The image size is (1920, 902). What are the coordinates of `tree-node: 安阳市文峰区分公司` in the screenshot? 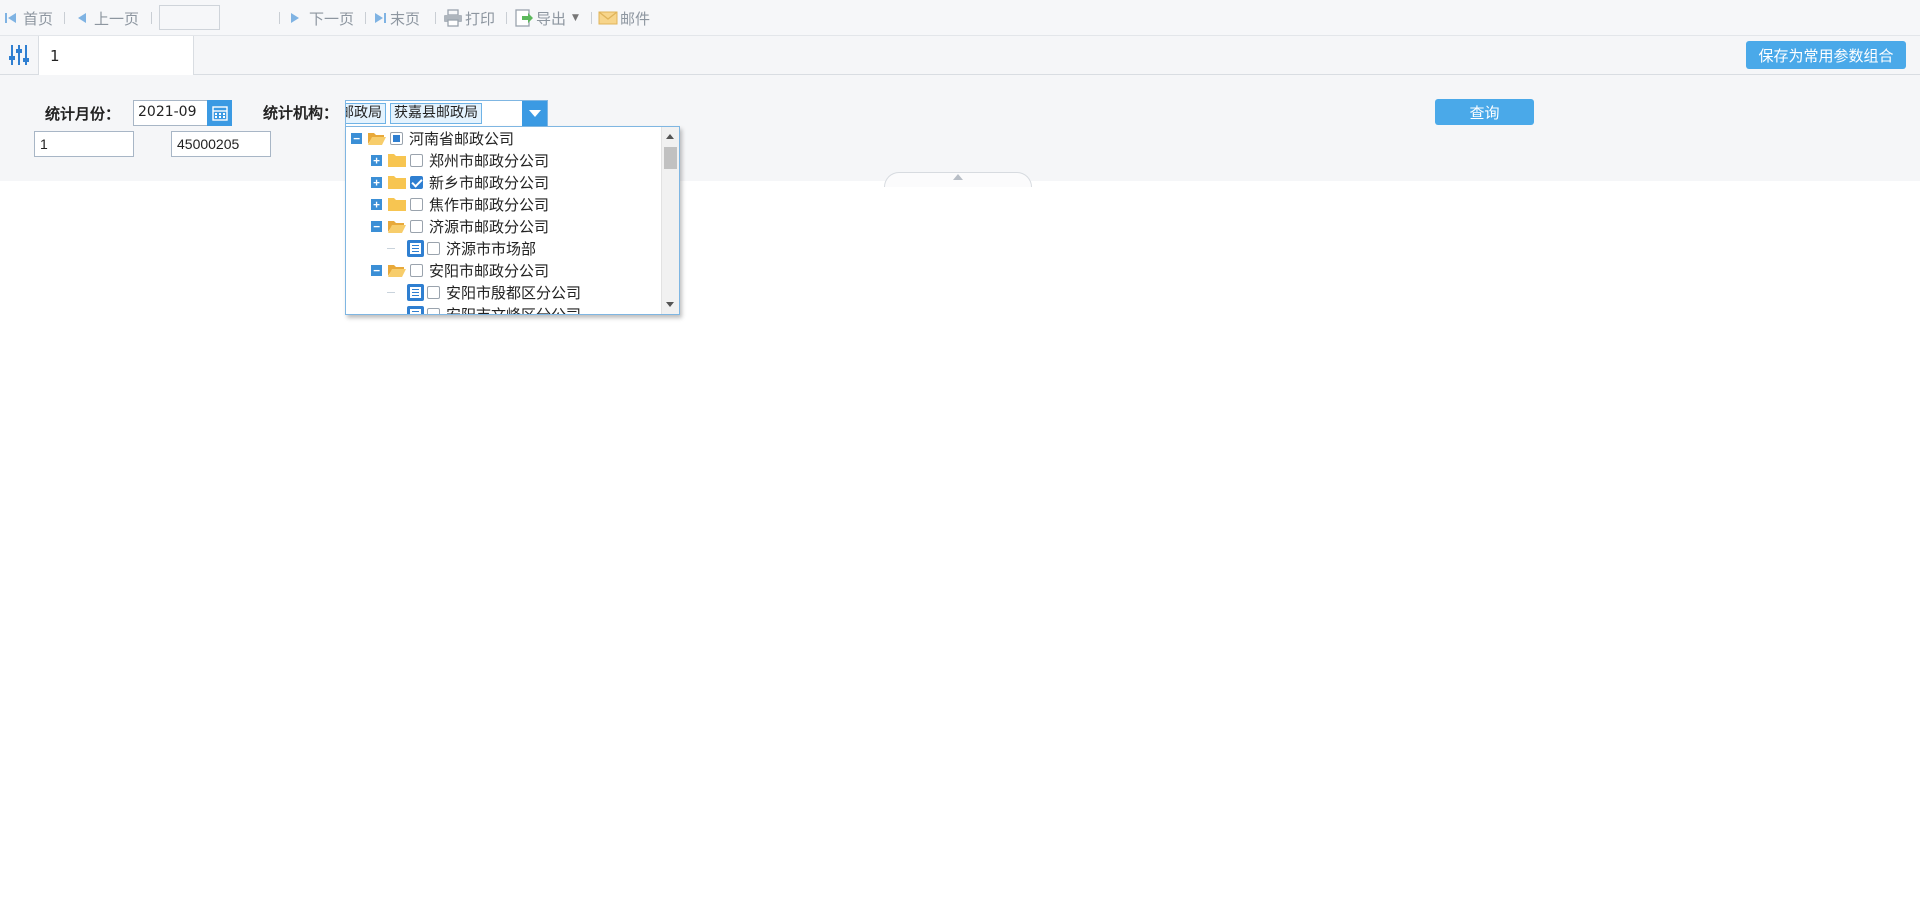 It's located at (494, 309).